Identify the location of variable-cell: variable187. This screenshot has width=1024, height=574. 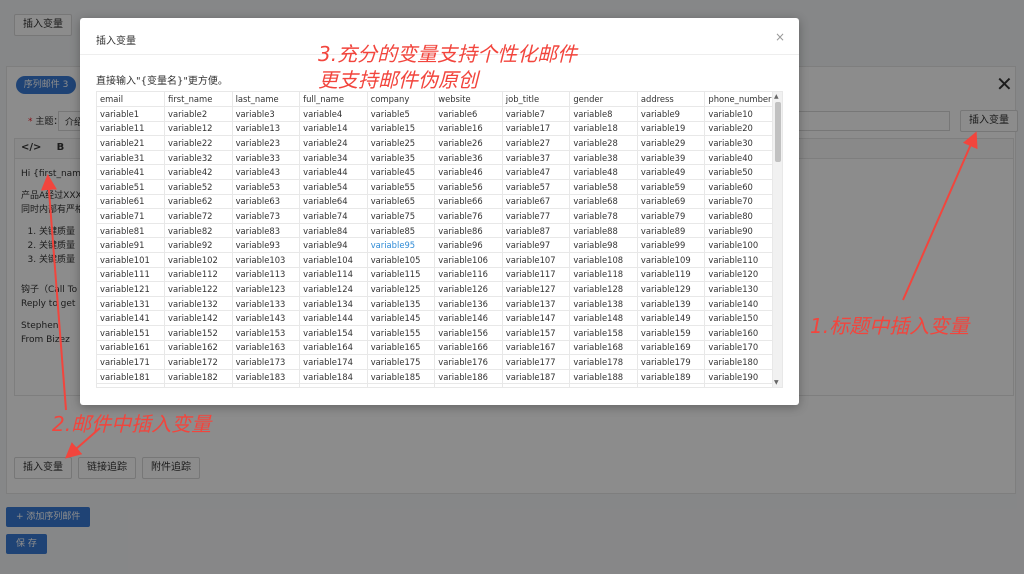
(536, 377).